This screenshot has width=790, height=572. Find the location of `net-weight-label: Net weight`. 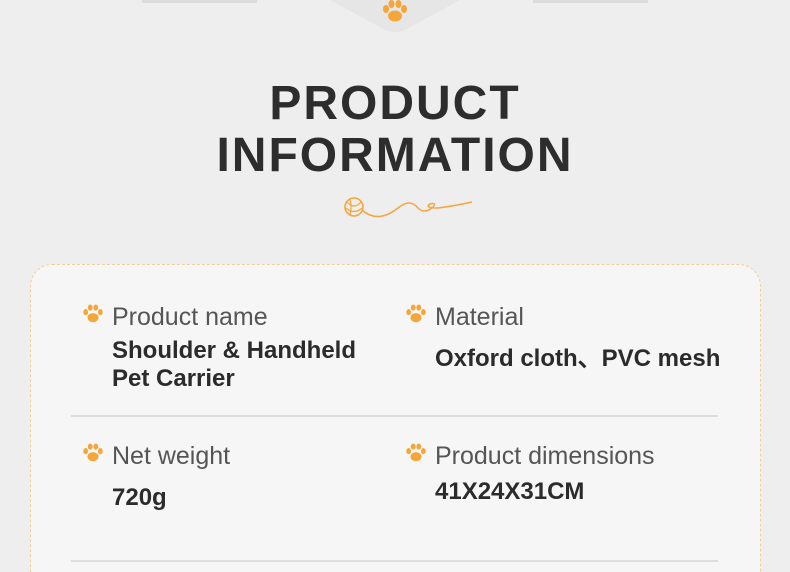

net-weight-label: Net weight is located at coordinates (171, 456).